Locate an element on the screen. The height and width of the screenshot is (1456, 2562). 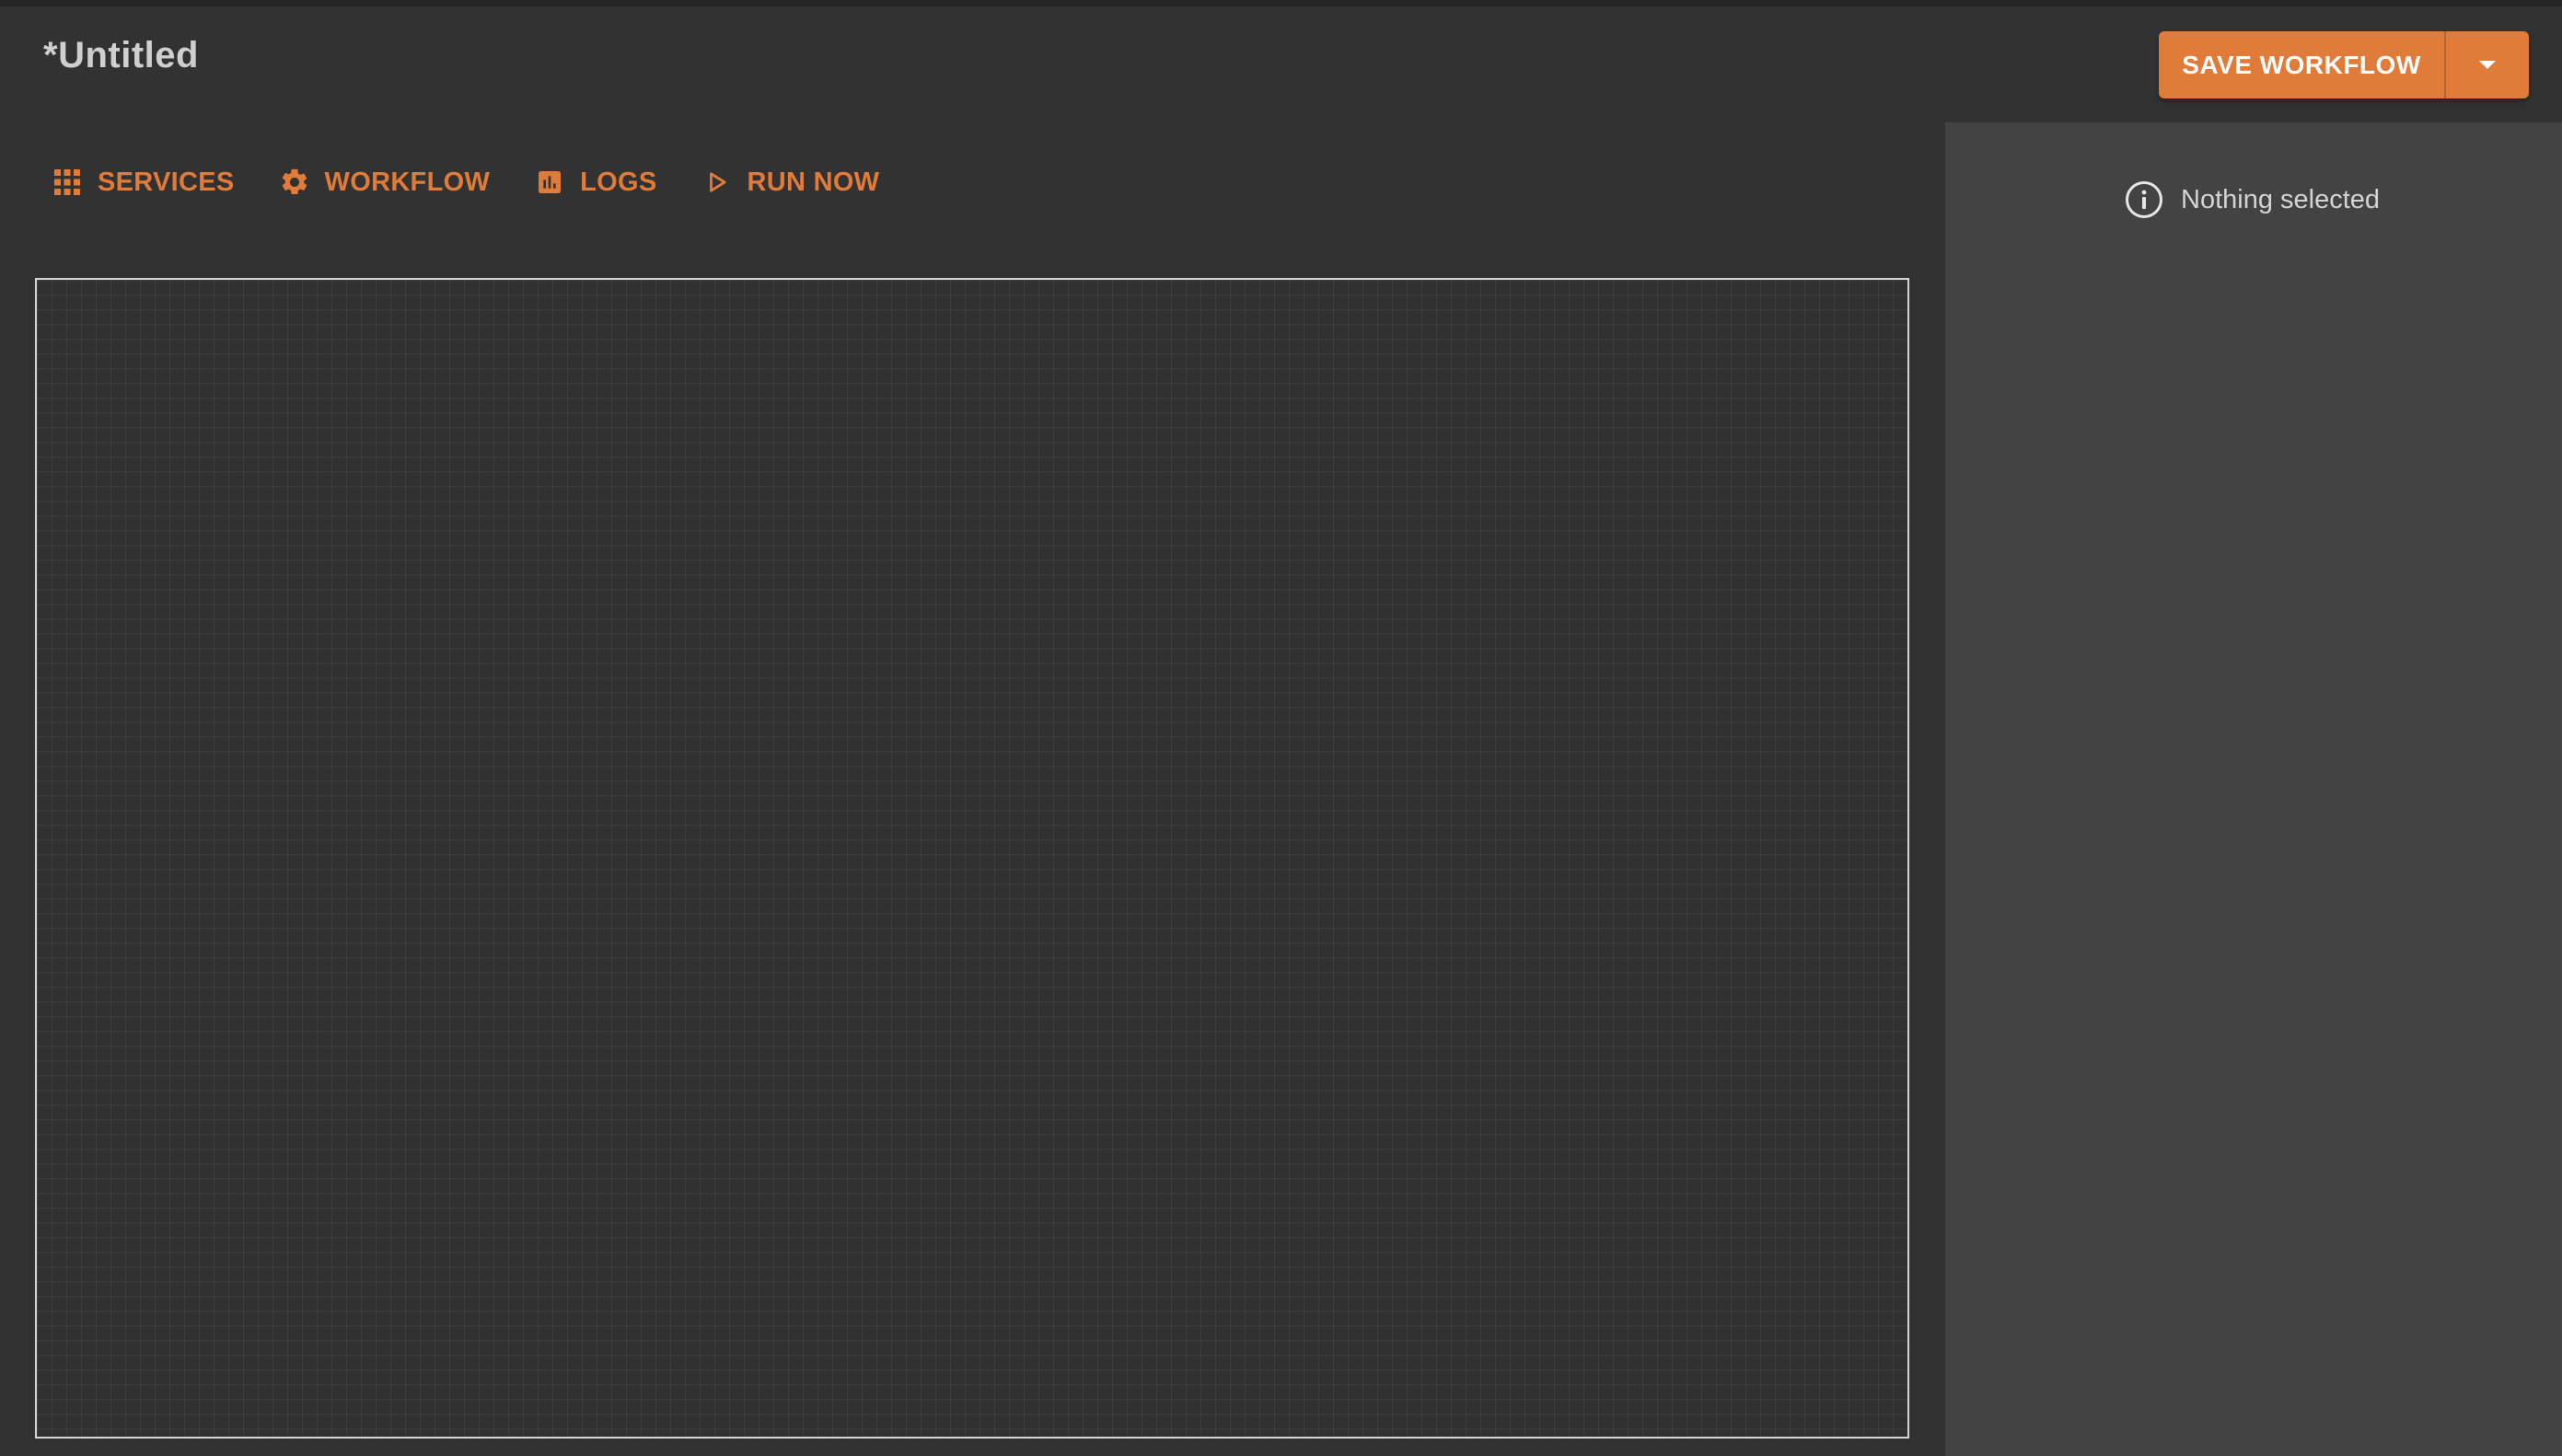
save-workflow-button: SAVE WORKFLOW is located at coordinates (2302, 64).